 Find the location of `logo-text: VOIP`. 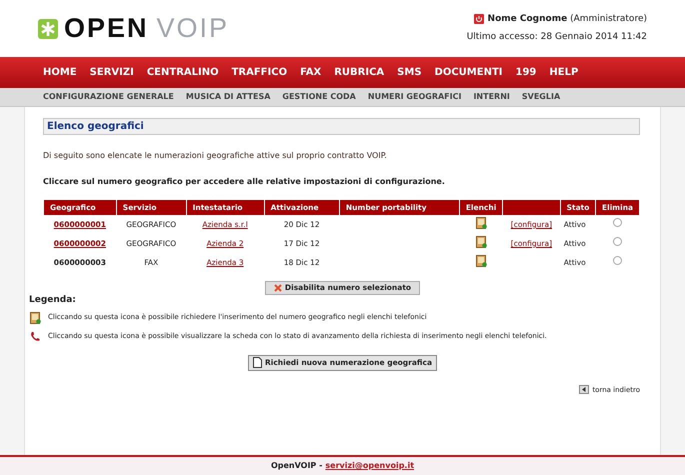

logo-text: VOIP is located at coordinates (193, 28).